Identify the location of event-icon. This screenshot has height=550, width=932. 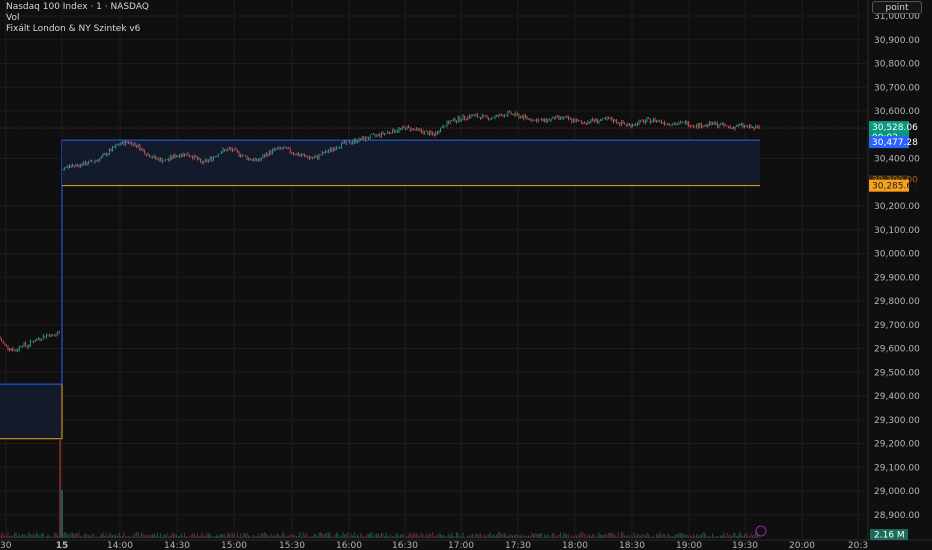
(761, 531).